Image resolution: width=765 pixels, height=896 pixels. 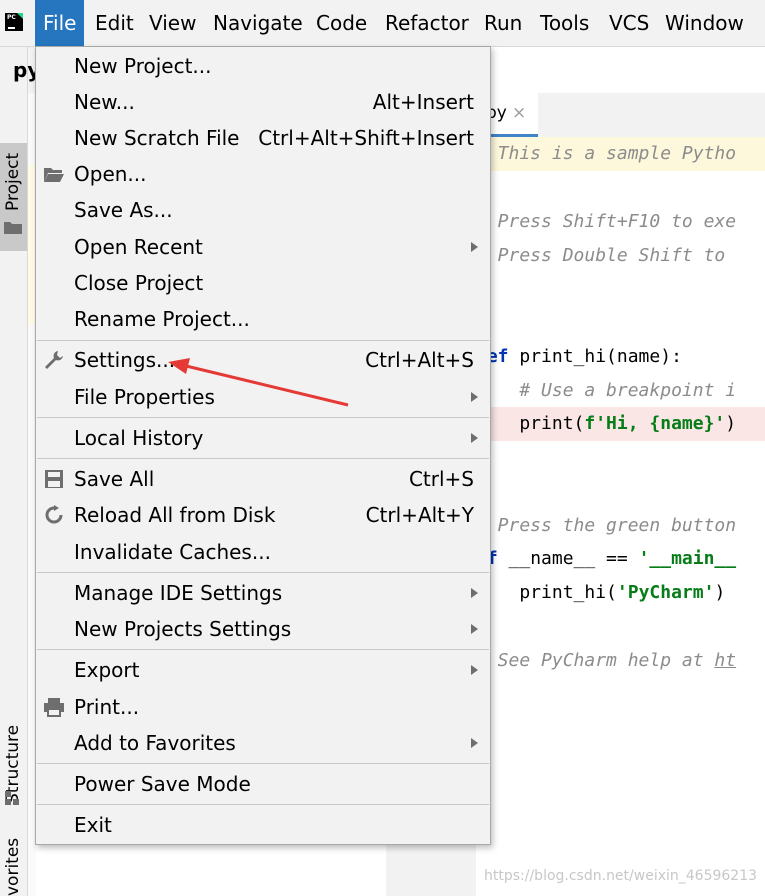 I want to click on annotation-arrow, so click(x=258, y=382).